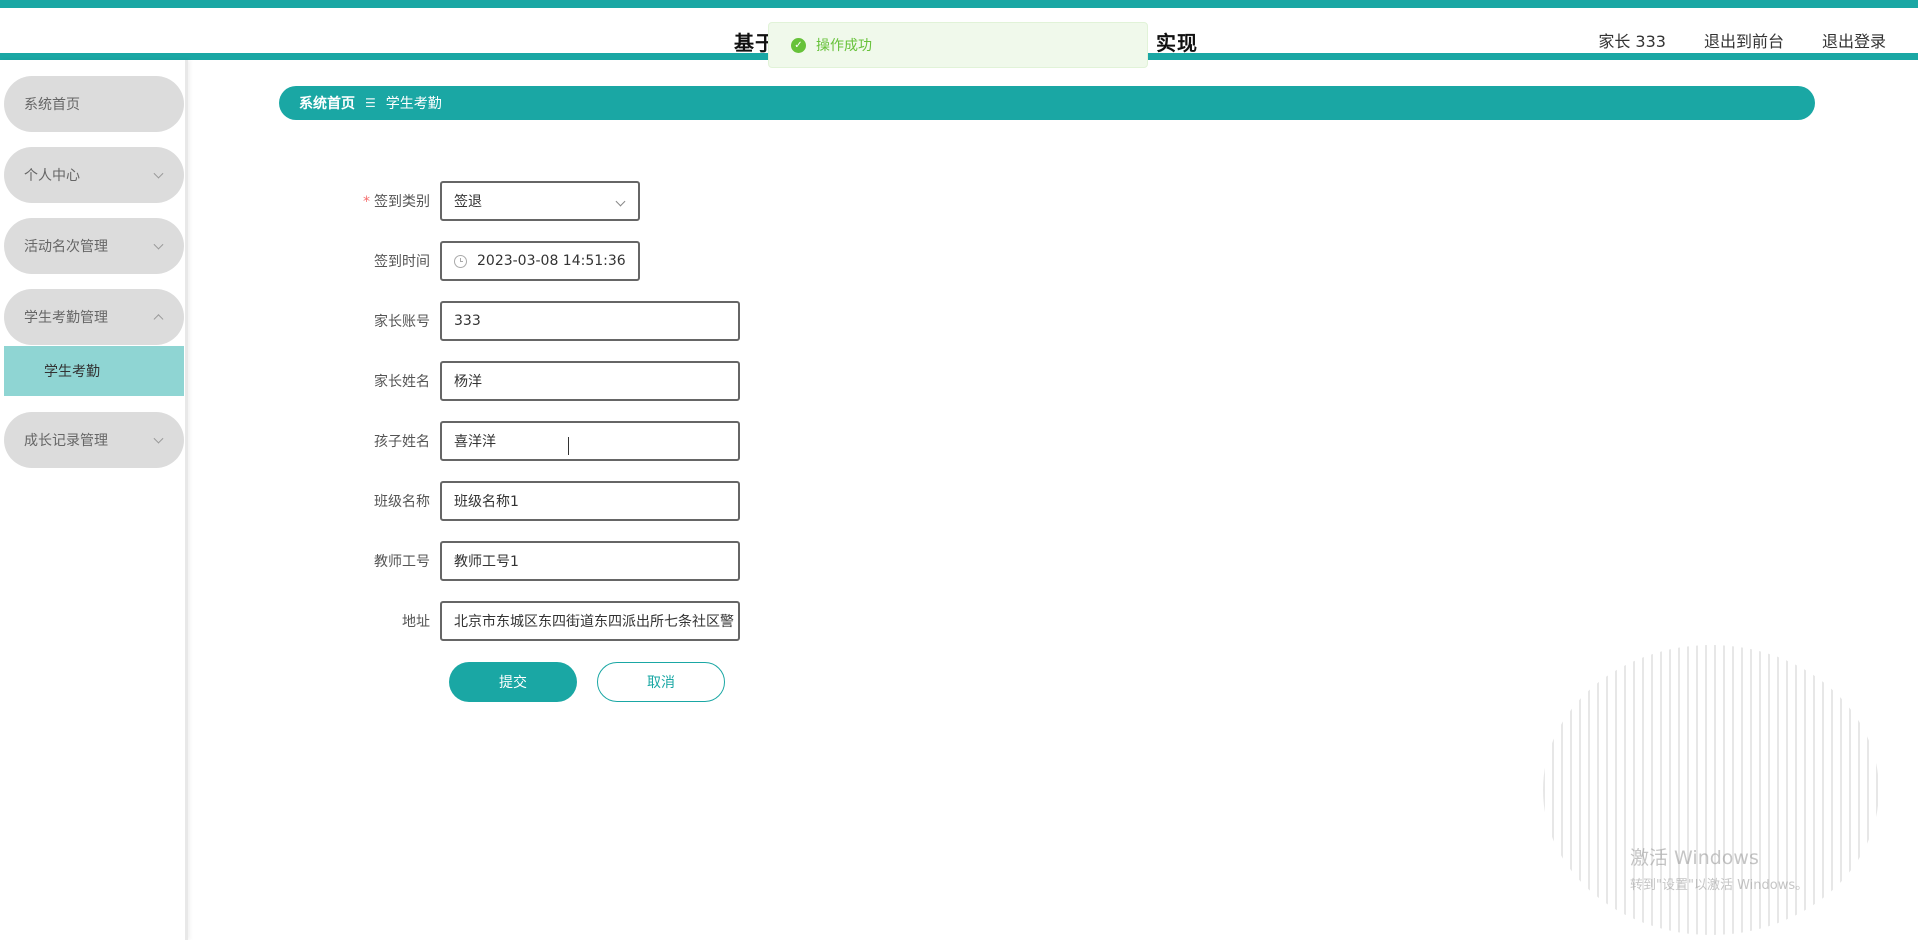 The height and width of the screenshot is (940, 1918). I want to click on windows-activation-watermark: 激活 Windows 转到"设置"以激活 Windows。, so click(1719, 868).